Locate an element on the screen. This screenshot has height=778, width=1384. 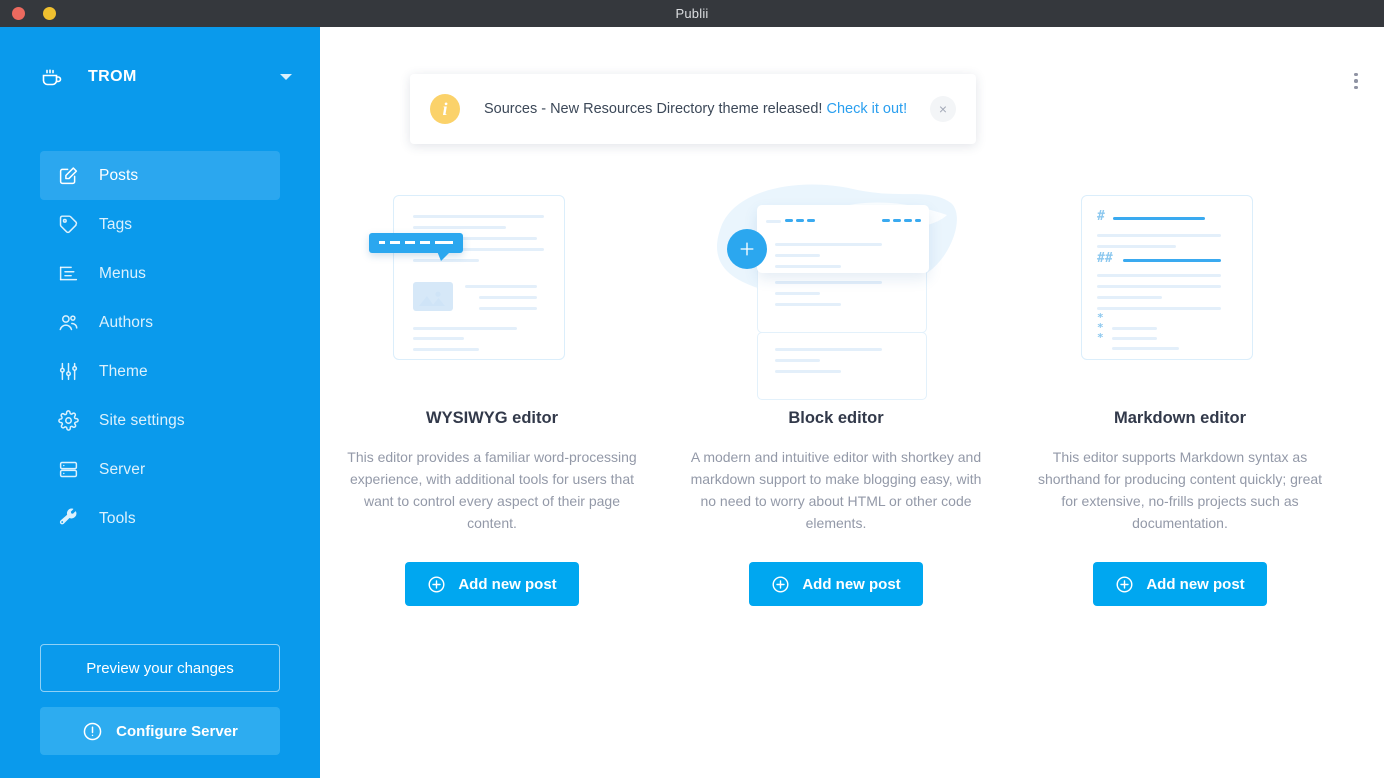
info-icon: i is located at coordinates (445, 109).